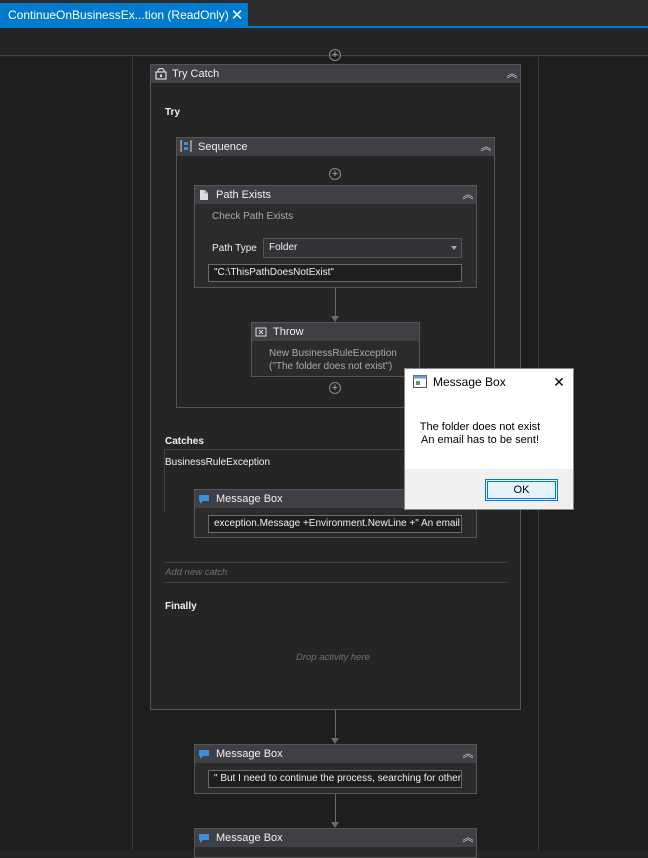 The height and width of the screenshot is (858, 648). I want to click on try-catch-title: Try Catch, so click(196, 74).